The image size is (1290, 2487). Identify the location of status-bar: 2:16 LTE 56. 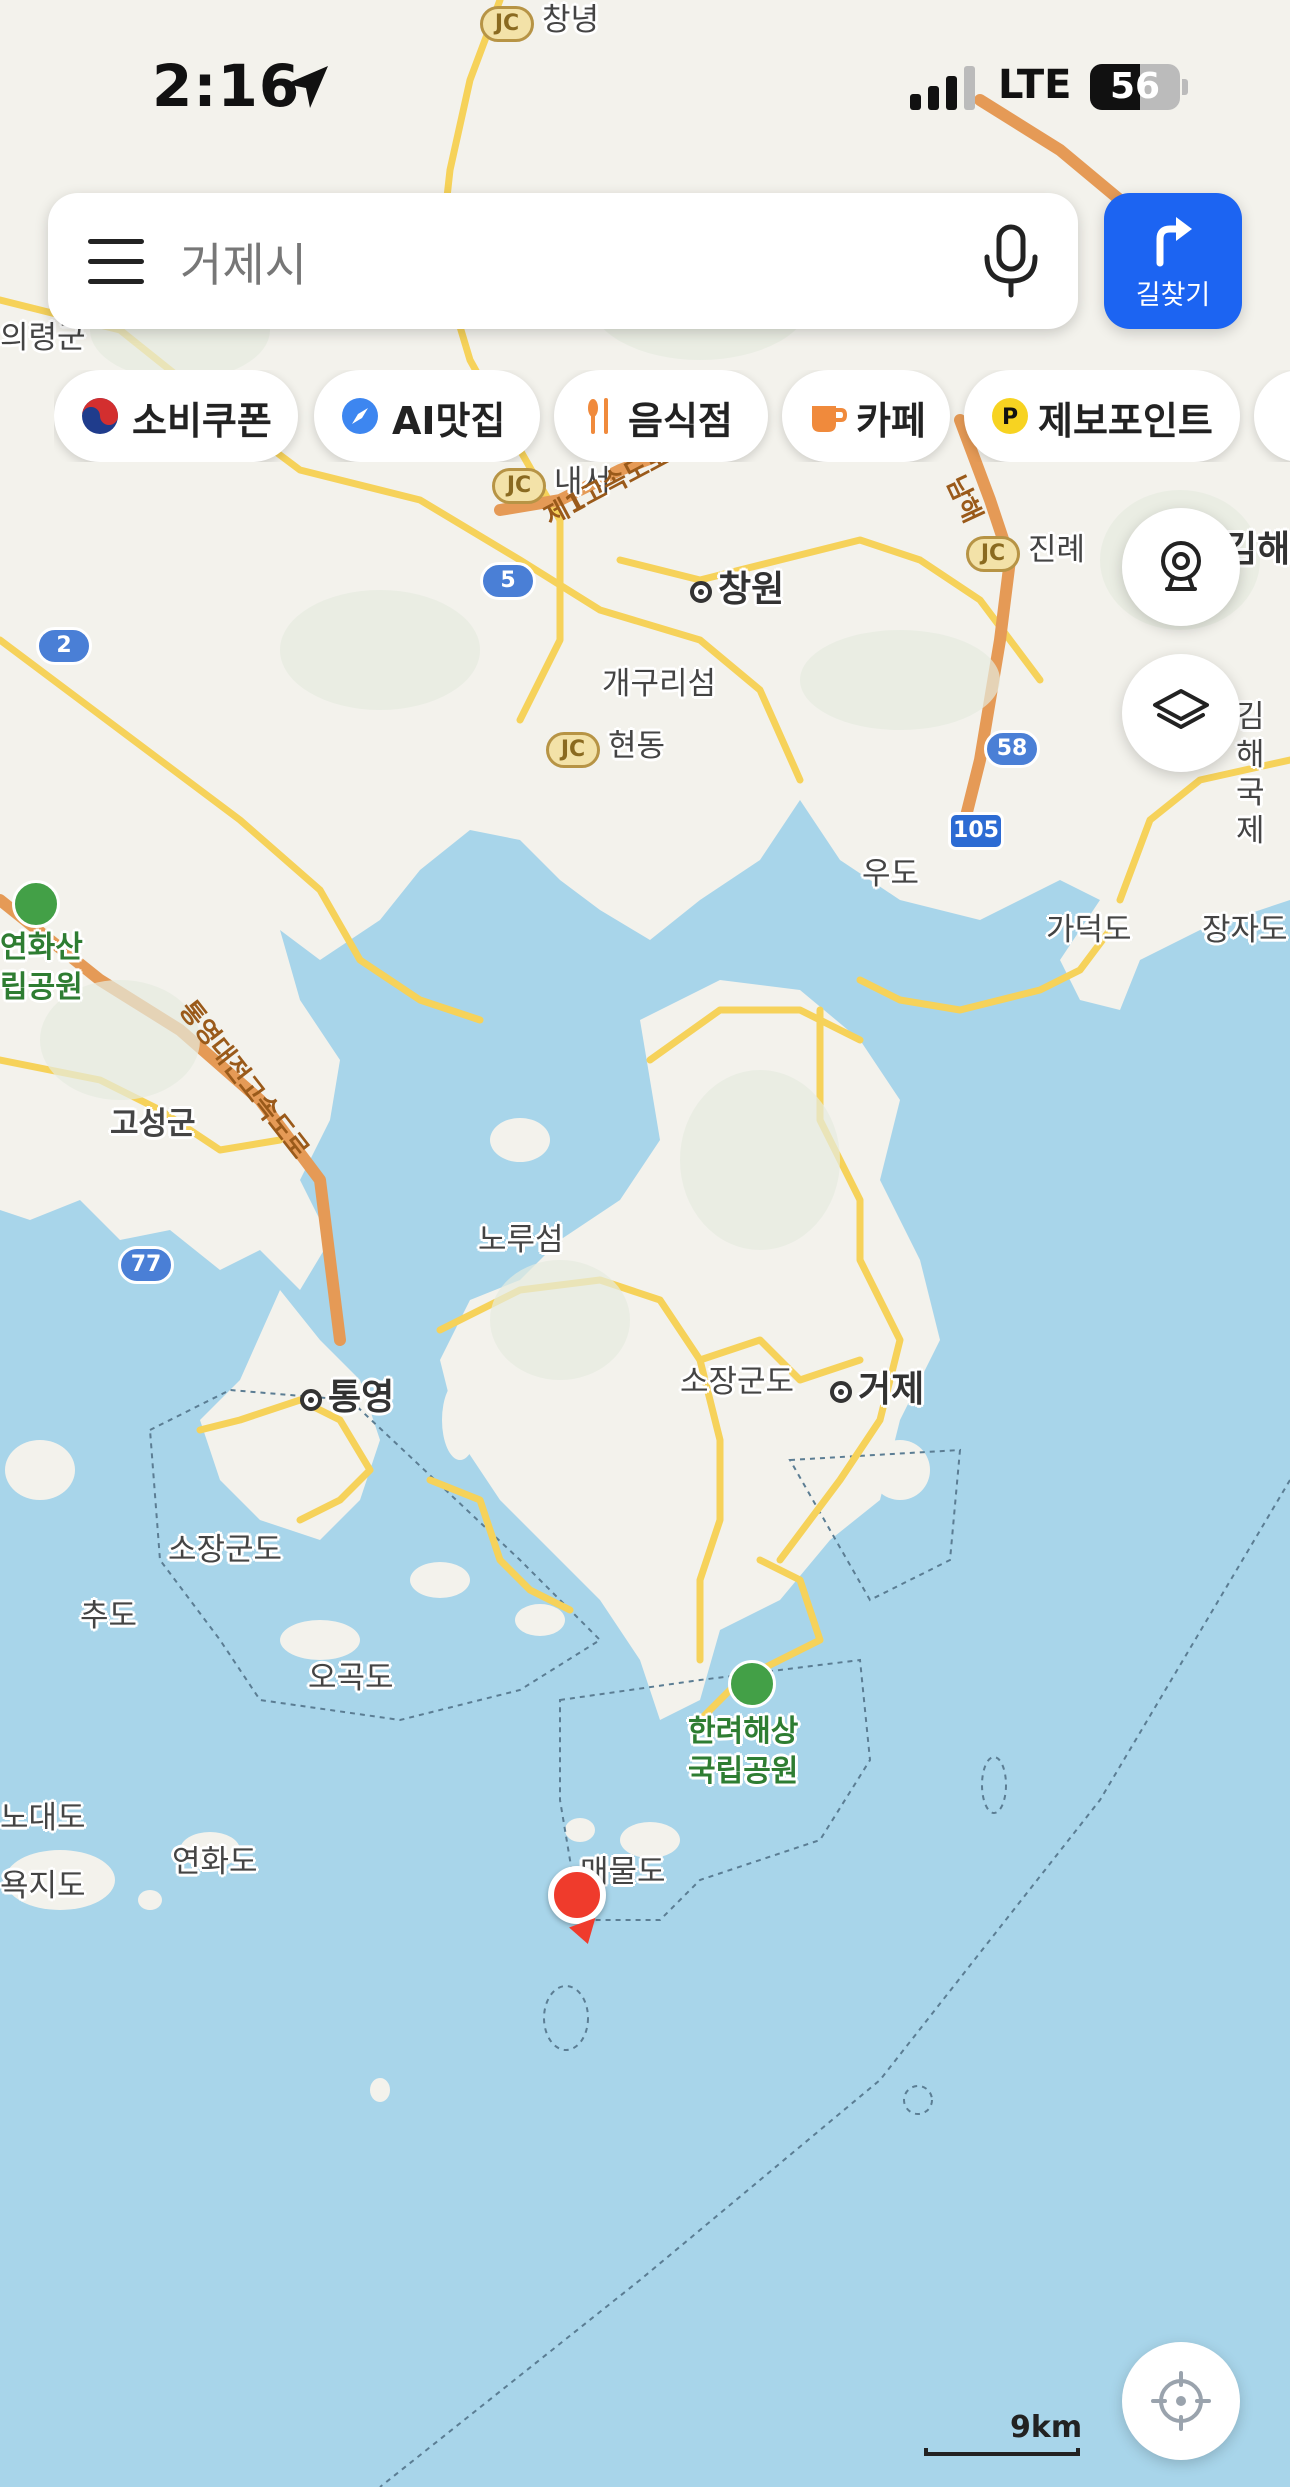
(645, 85).